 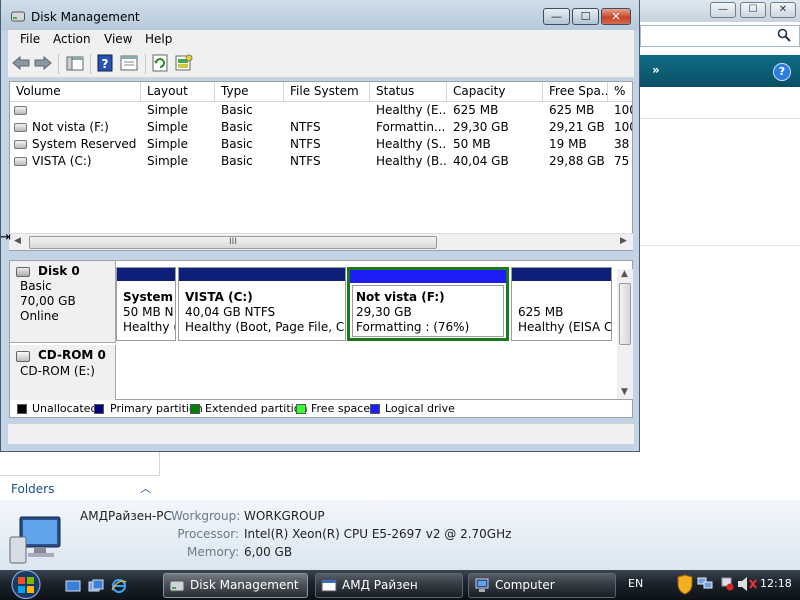 What do you see at coordinates (720, 36) in the screenshot?
I see `bg-search-input` at bounding box center [720, 36].